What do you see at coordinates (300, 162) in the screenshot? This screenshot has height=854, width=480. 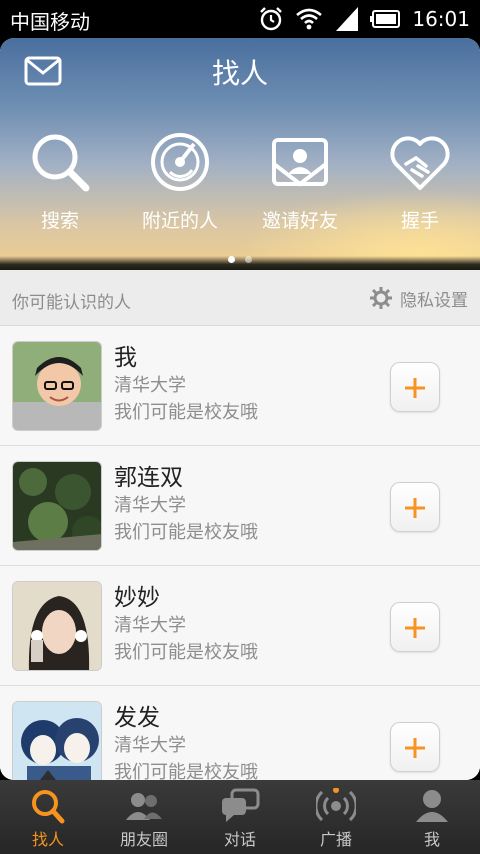 I see `invite-icon` at bounding box center [300, 162].